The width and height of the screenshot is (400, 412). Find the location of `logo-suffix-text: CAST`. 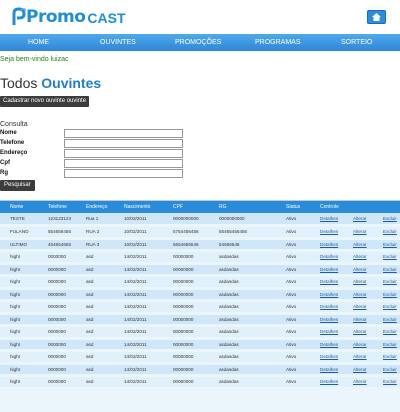

logo-suffix-text: CAST is located at coordinates (106, 18).